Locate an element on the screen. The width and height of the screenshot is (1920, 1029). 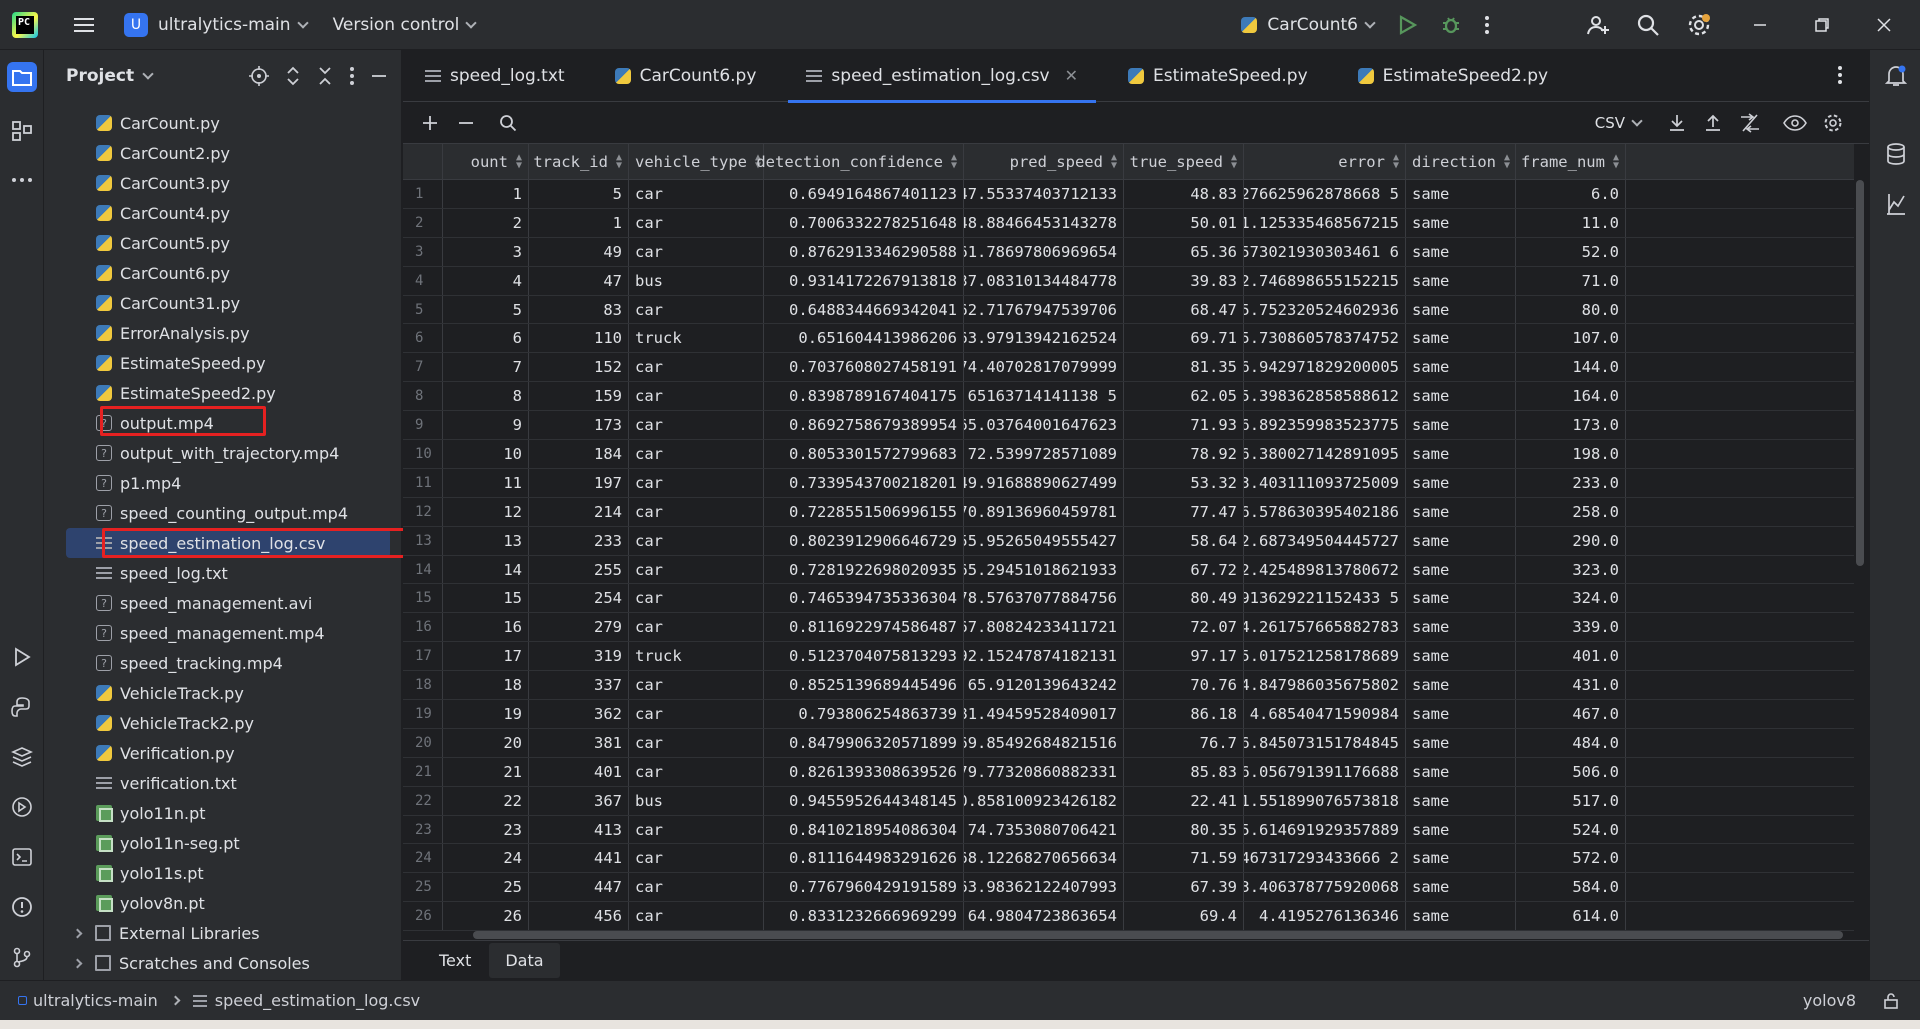
tree-item: VehicleTrack2.py is located at coordinates (223, 723).